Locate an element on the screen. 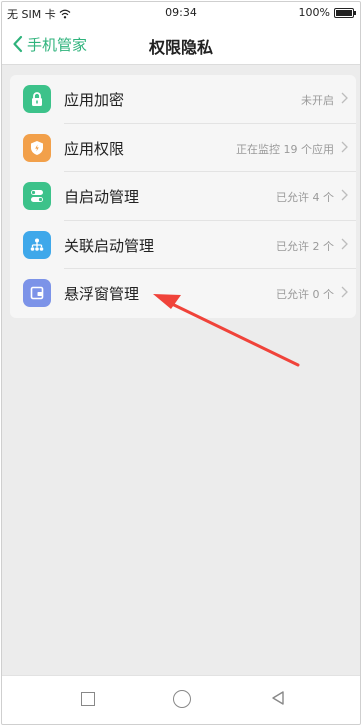 This screenshot has width=362, height=725. navigation-bar: 手机管家 权限隐私 is located at coordinates (181, 44).